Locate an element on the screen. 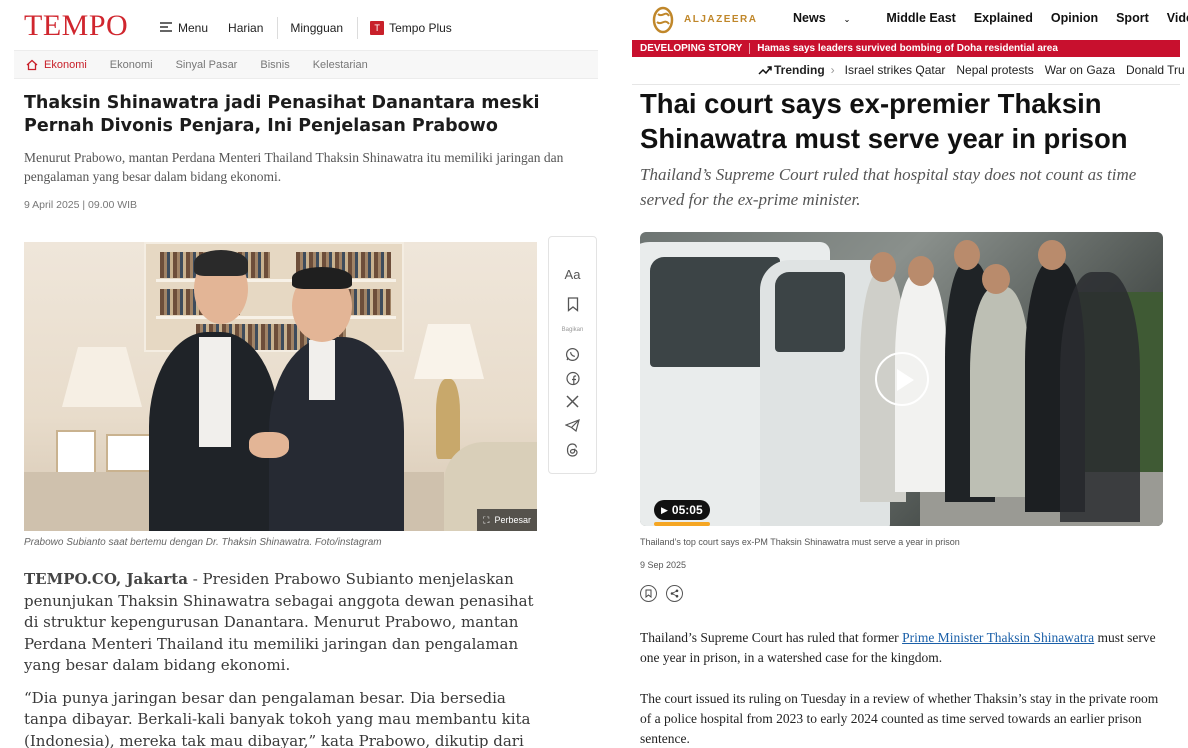  enlarge-label: Perbesar is located at coordinates (512, 520).